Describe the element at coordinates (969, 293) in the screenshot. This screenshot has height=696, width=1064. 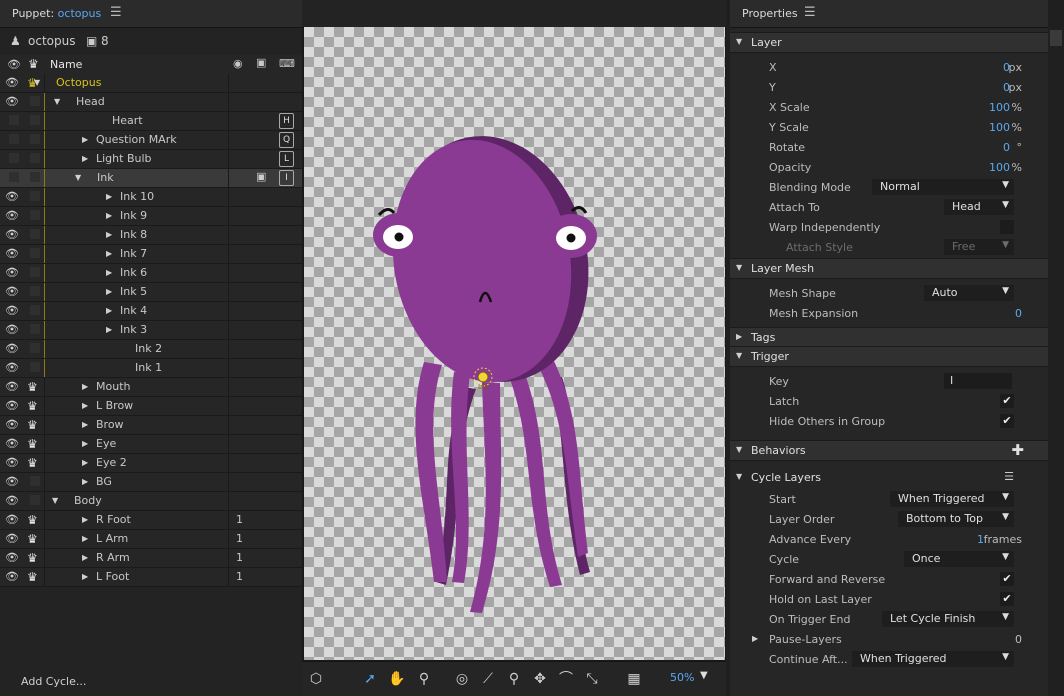
I see `mesh-shape-dropdown: Auto ▼` at that location.